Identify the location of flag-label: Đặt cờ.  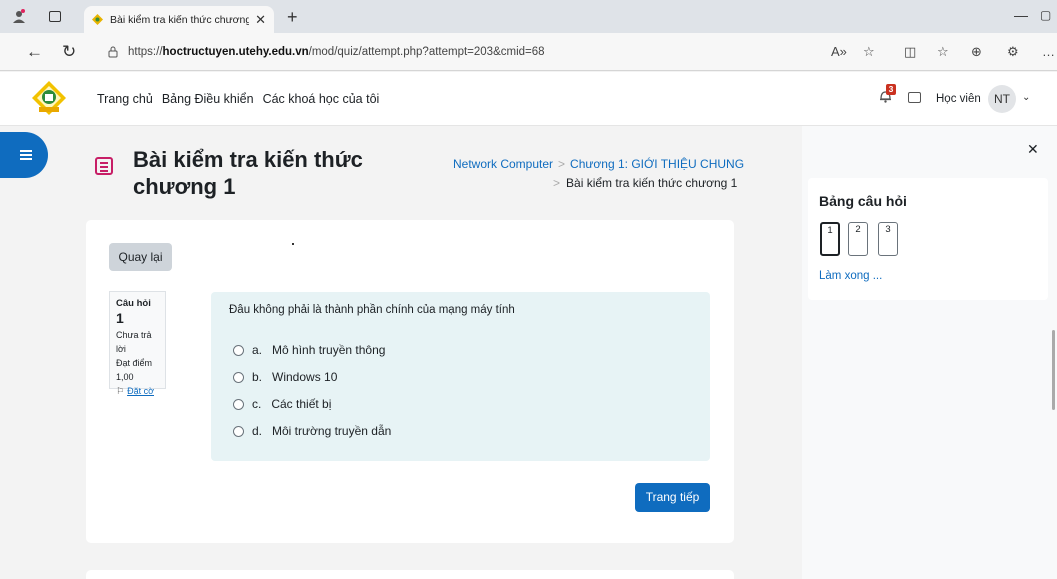
(140, 391).